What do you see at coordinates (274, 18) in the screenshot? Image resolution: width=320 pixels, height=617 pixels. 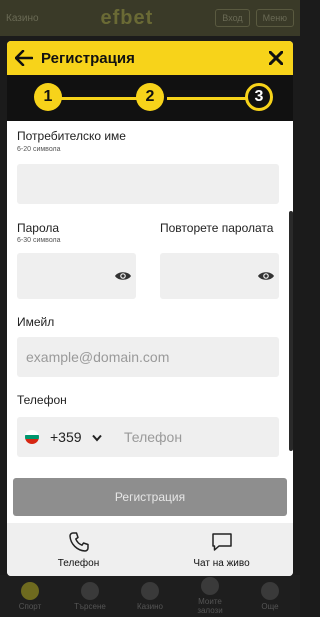 I see `background-menu-button: Меню` at bounding box center [274, 18].